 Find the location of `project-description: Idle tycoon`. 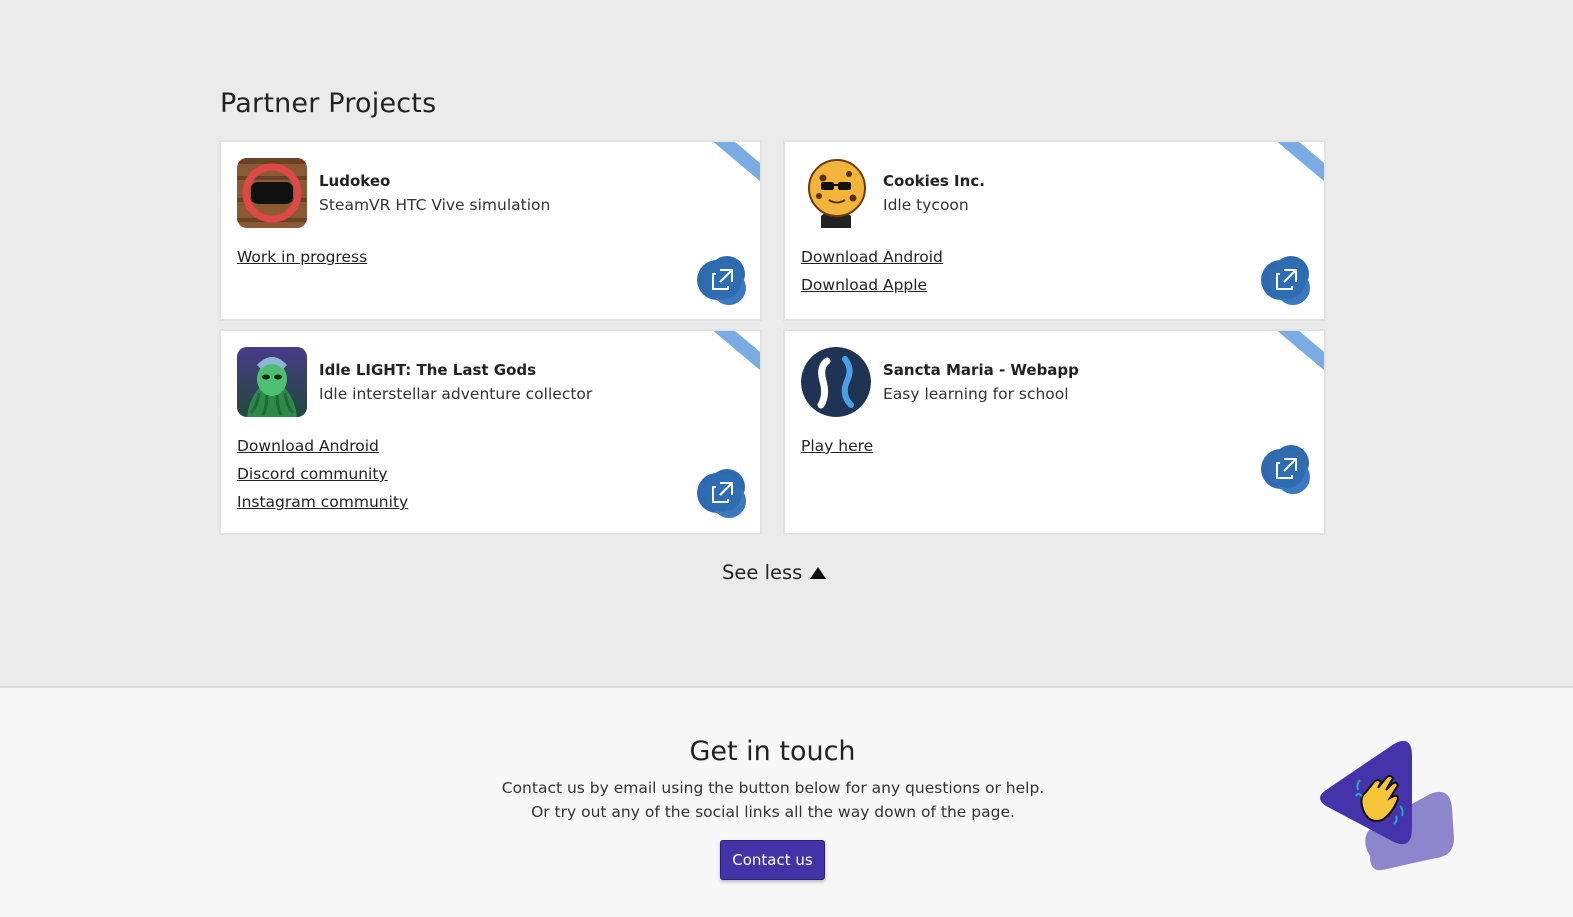

project-description: Idle tycoon is located at coordinates (926, 205).